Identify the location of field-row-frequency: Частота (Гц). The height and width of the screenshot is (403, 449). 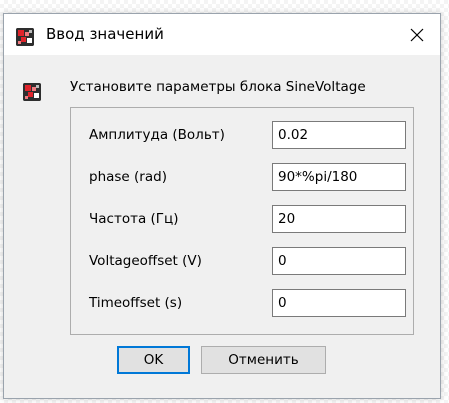
(242, 219).